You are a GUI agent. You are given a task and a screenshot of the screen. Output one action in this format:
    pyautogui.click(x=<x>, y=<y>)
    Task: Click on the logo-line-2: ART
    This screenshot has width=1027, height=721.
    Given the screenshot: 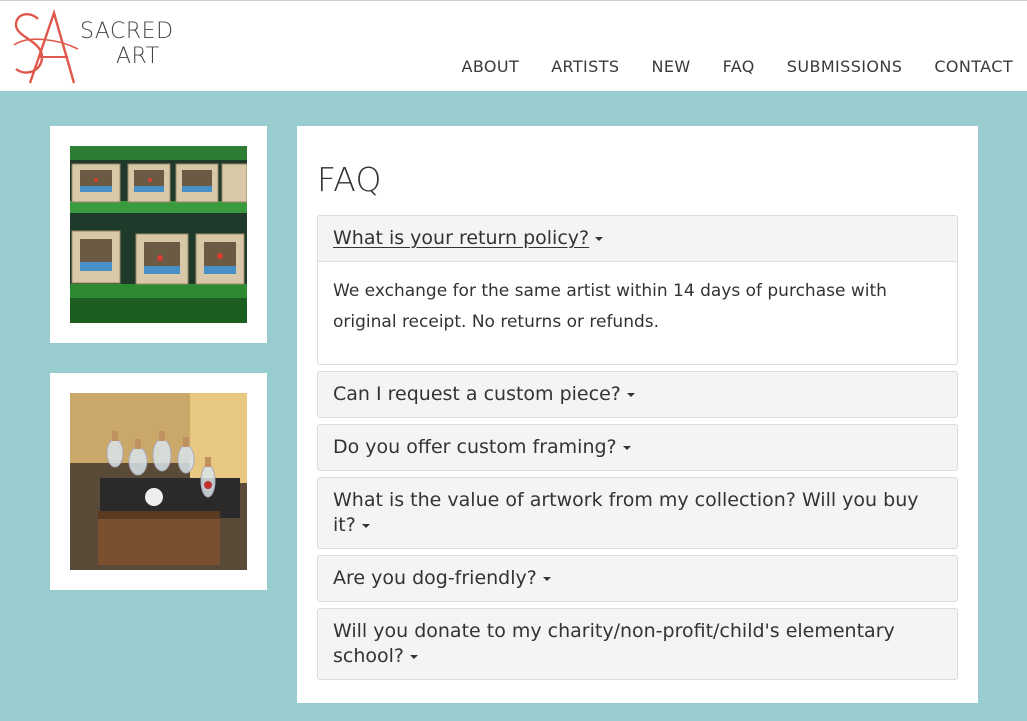 What is the action you would take?
    pyautogui.click(x=138, y=56)
    